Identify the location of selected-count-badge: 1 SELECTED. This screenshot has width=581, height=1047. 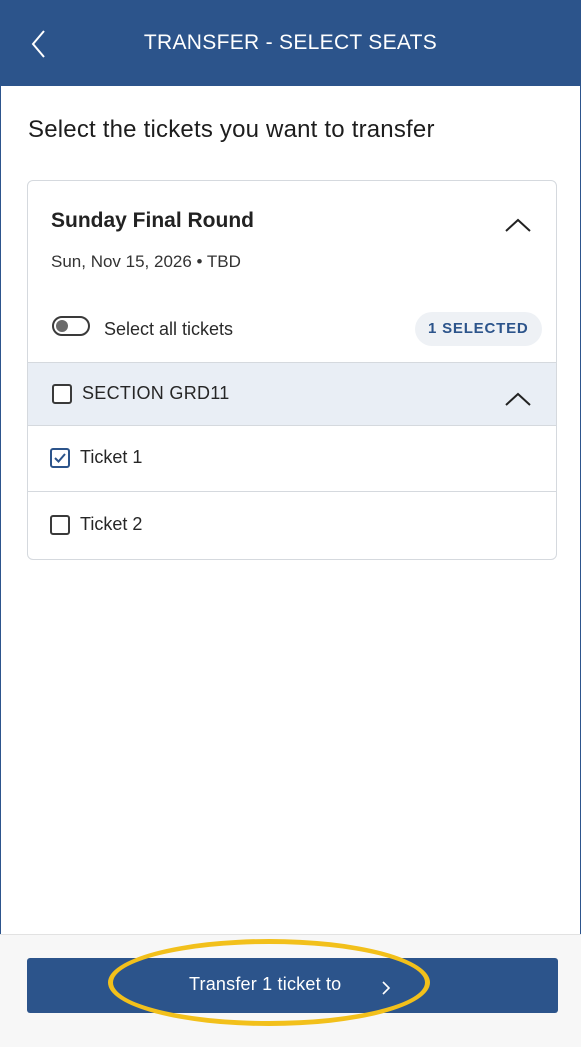
(478, 329).